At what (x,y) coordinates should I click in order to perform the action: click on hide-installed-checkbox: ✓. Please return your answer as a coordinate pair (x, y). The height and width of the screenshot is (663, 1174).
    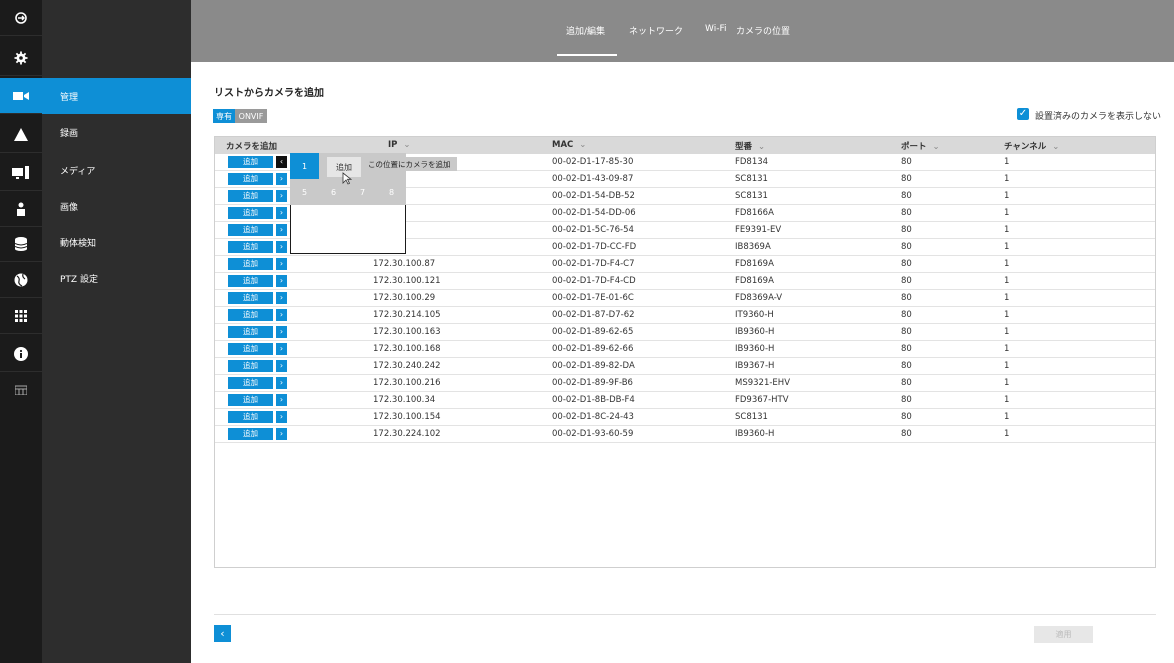
    Looking at the image, I should click on (1023, 114).